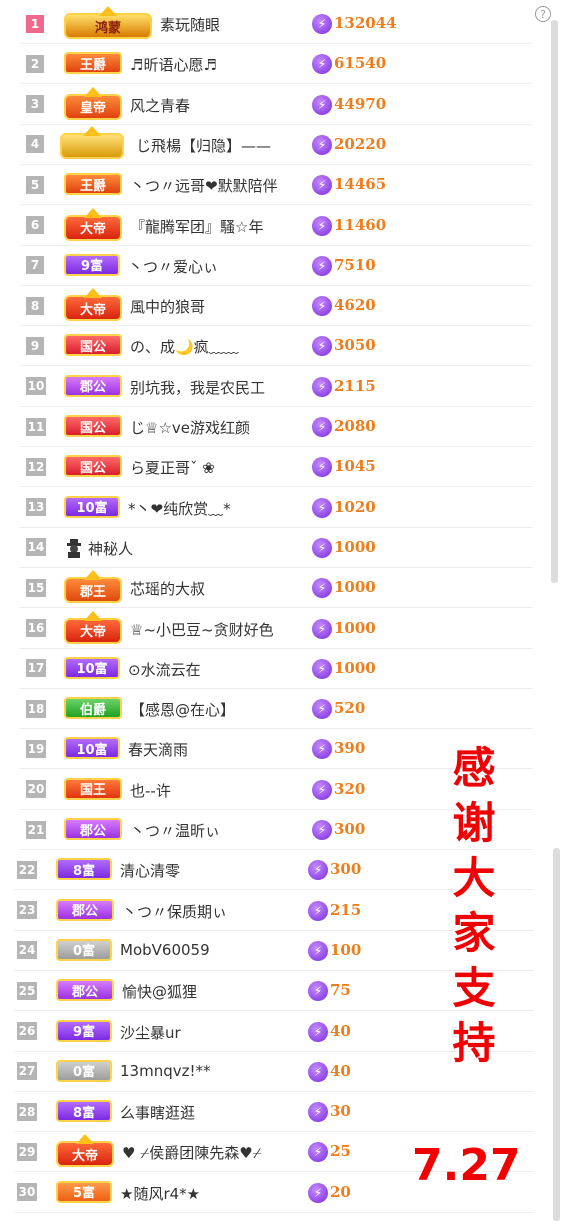  What do you see at coordinates (174, 911) in the screenshot?
I see `user-name: 丶つ〃保质期ぃ` at bounding box center [174, 911].